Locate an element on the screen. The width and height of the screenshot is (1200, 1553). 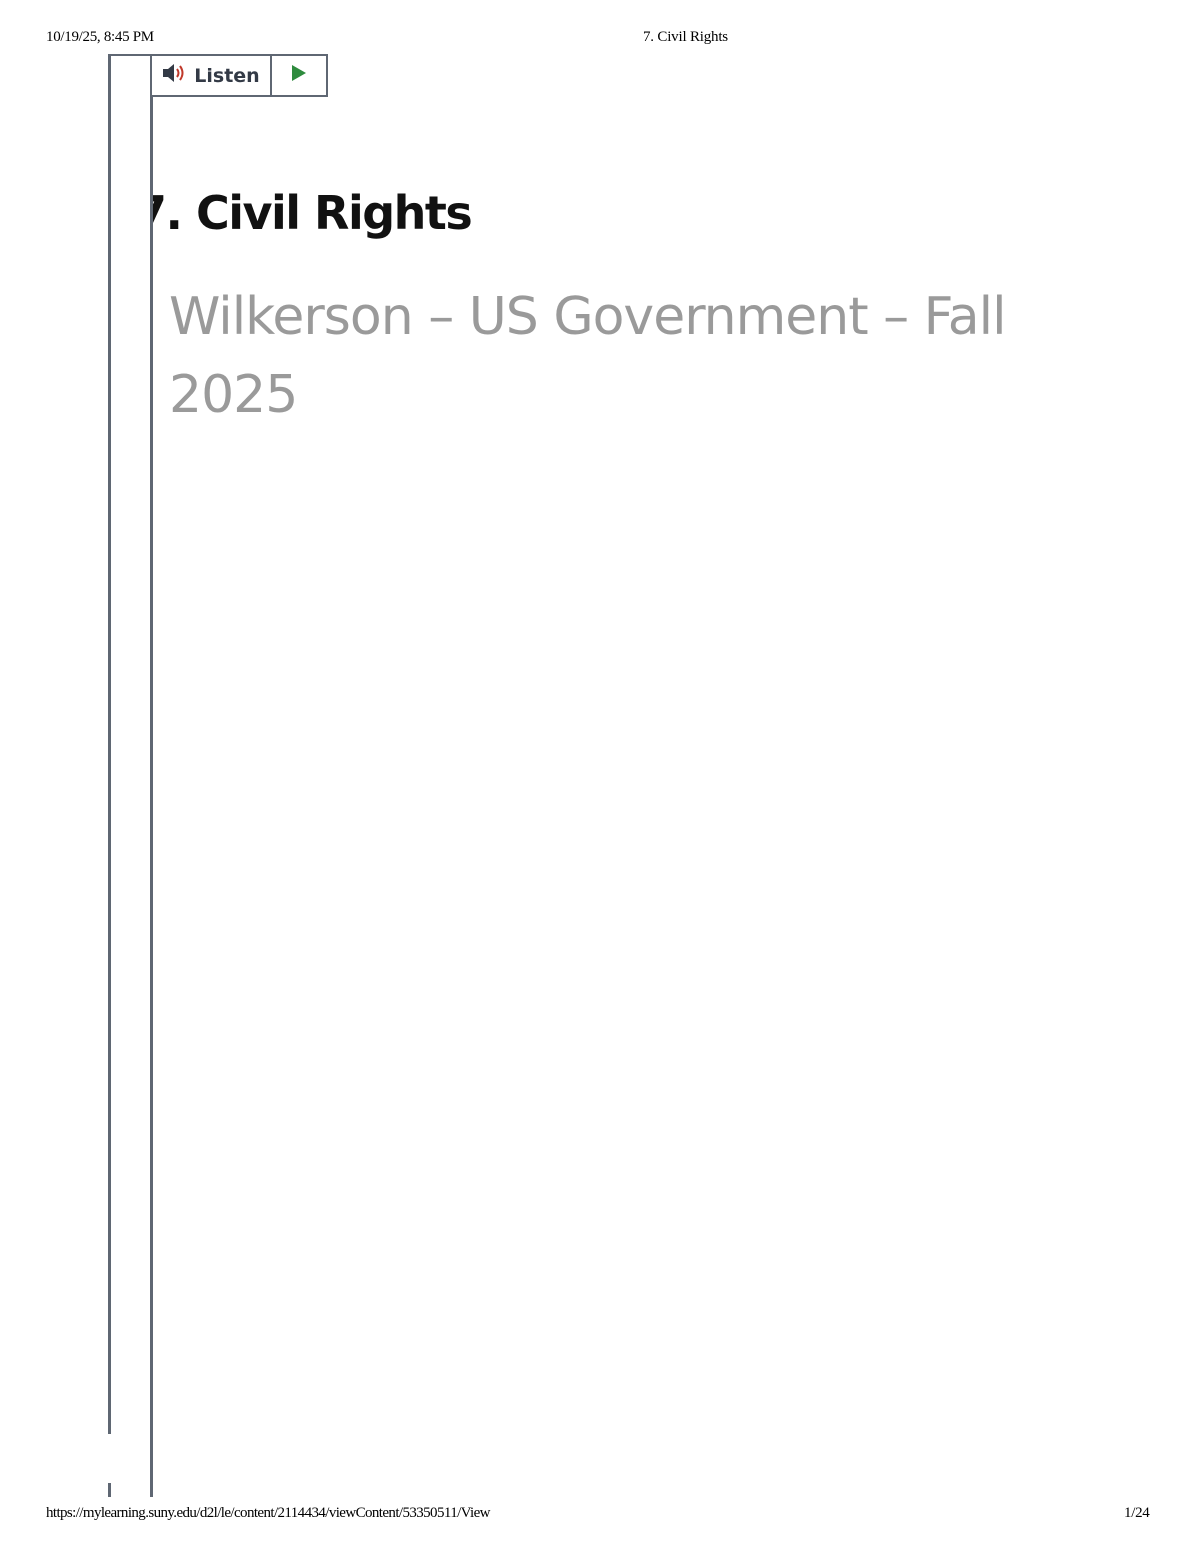
print-footer-page-number: 1/24 is located at coordinates (1137, 1513).